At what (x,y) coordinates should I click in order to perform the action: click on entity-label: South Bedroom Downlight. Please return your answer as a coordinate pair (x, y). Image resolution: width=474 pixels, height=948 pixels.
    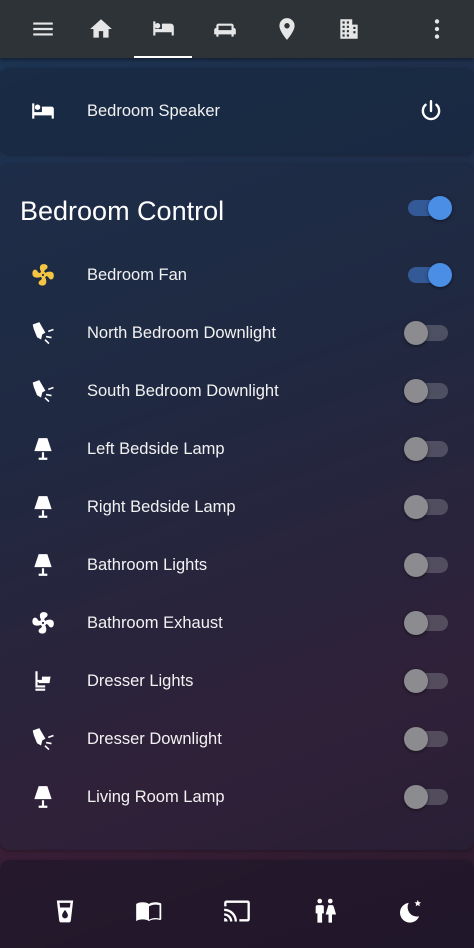
    Looking at the image, I should click on (183, 390).